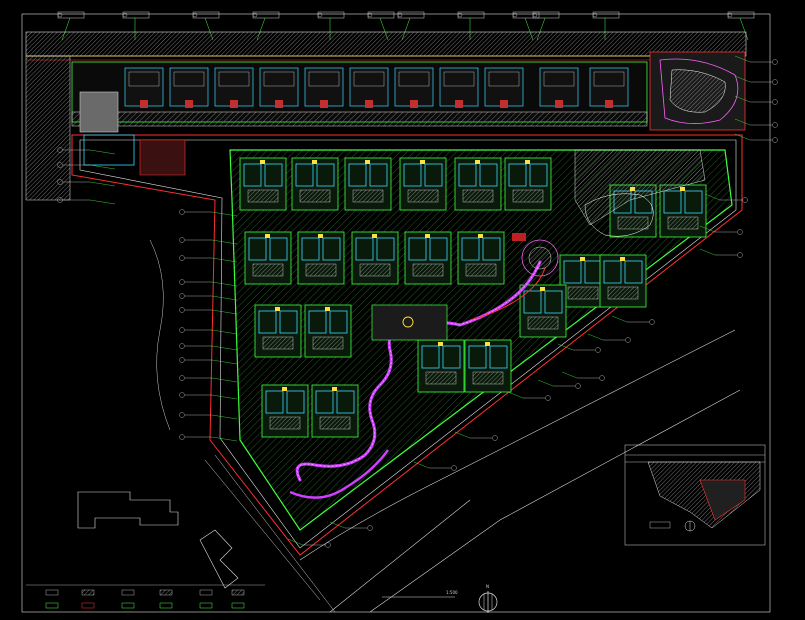  What do you see at coordinates (386, 46) in the screenshot?
I see `north-street-strip` at bounding box center [386, 46].